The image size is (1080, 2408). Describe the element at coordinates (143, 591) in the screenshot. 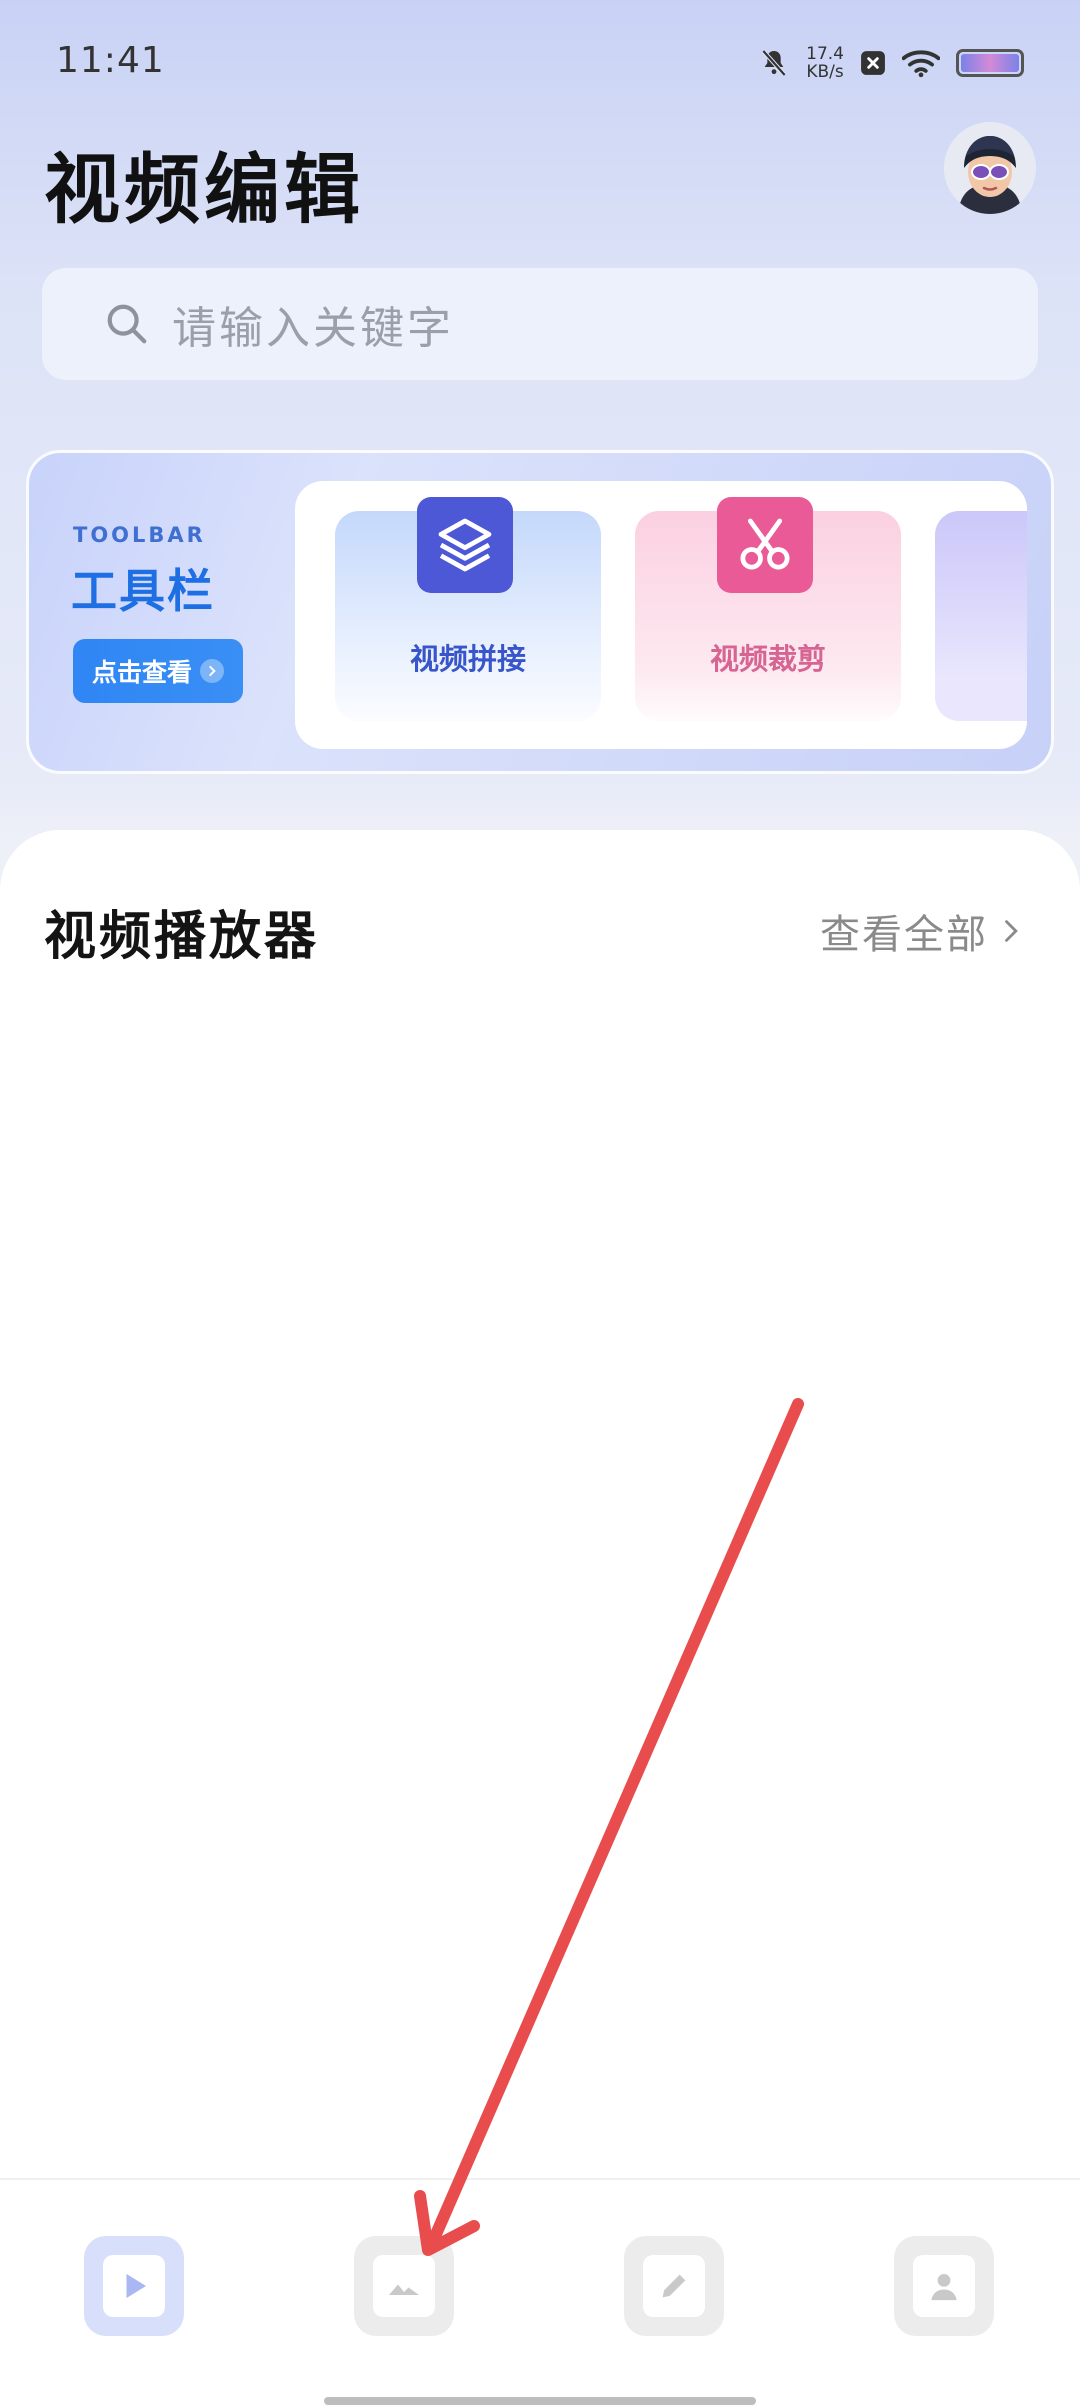

I see `toolbar-title: 工具栏` at that location.